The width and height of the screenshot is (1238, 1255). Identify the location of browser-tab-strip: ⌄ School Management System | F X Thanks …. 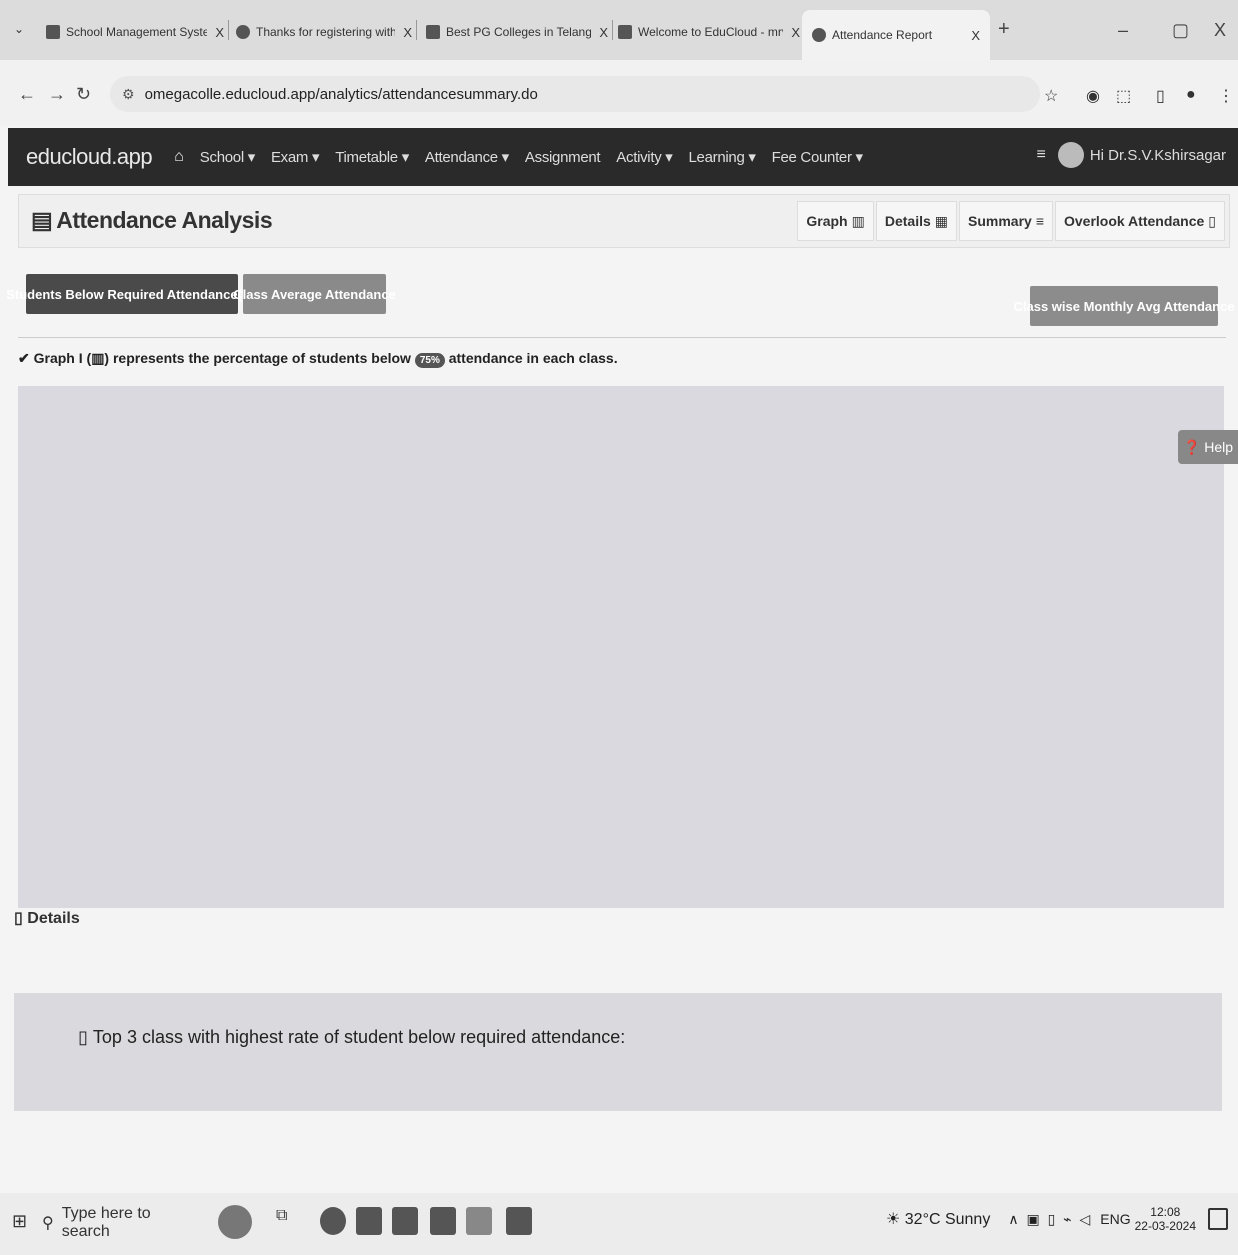
(619, 30).